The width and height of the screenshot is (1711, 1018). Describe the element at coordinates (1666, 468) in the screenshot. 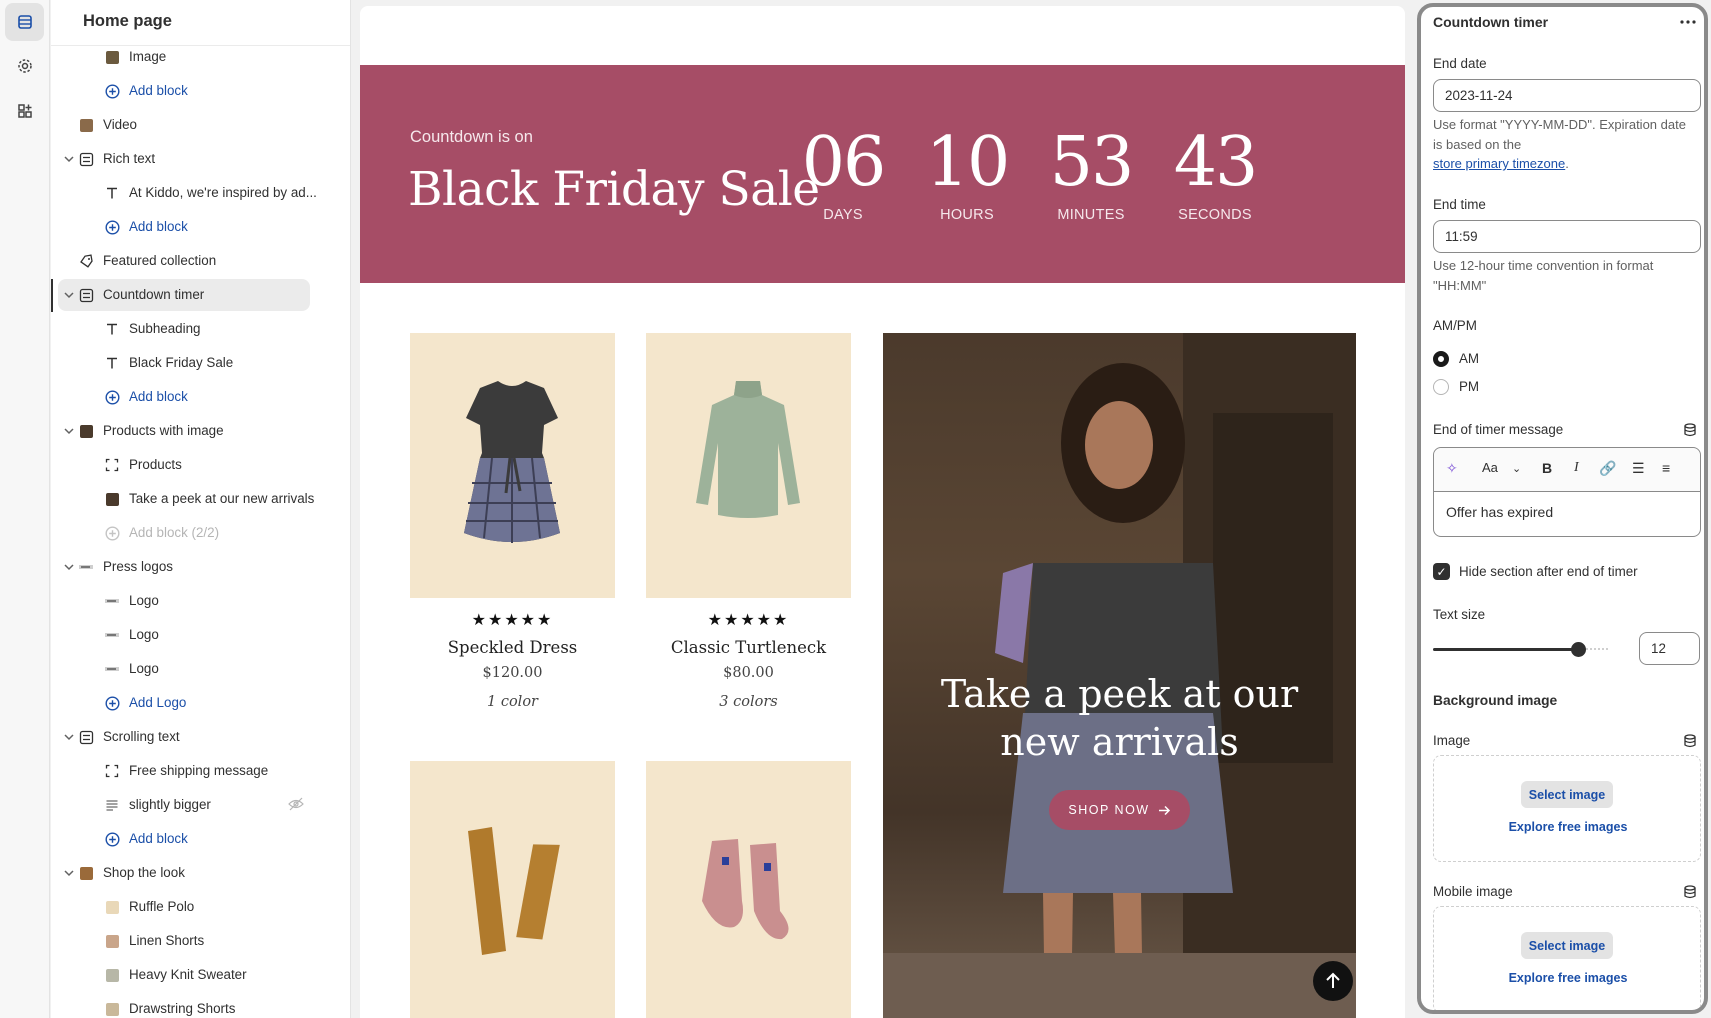

I see `numbered-list-icon: ≡` at that location.